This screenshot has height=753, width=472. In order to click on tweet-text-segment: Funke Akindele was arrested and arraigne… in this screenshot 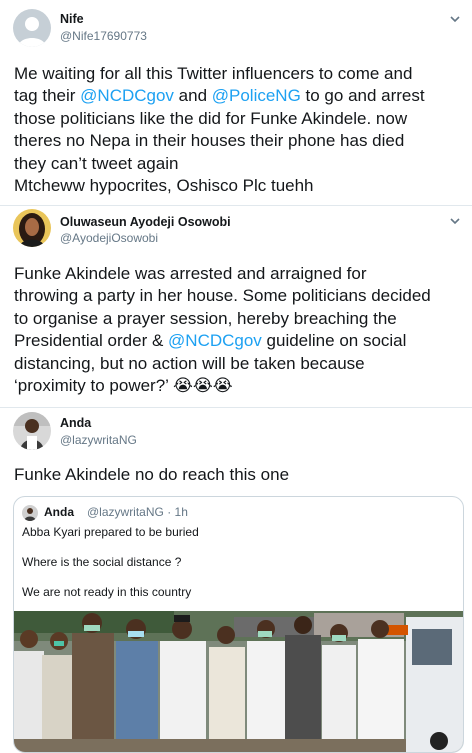, I will do `click(190, 273)`.